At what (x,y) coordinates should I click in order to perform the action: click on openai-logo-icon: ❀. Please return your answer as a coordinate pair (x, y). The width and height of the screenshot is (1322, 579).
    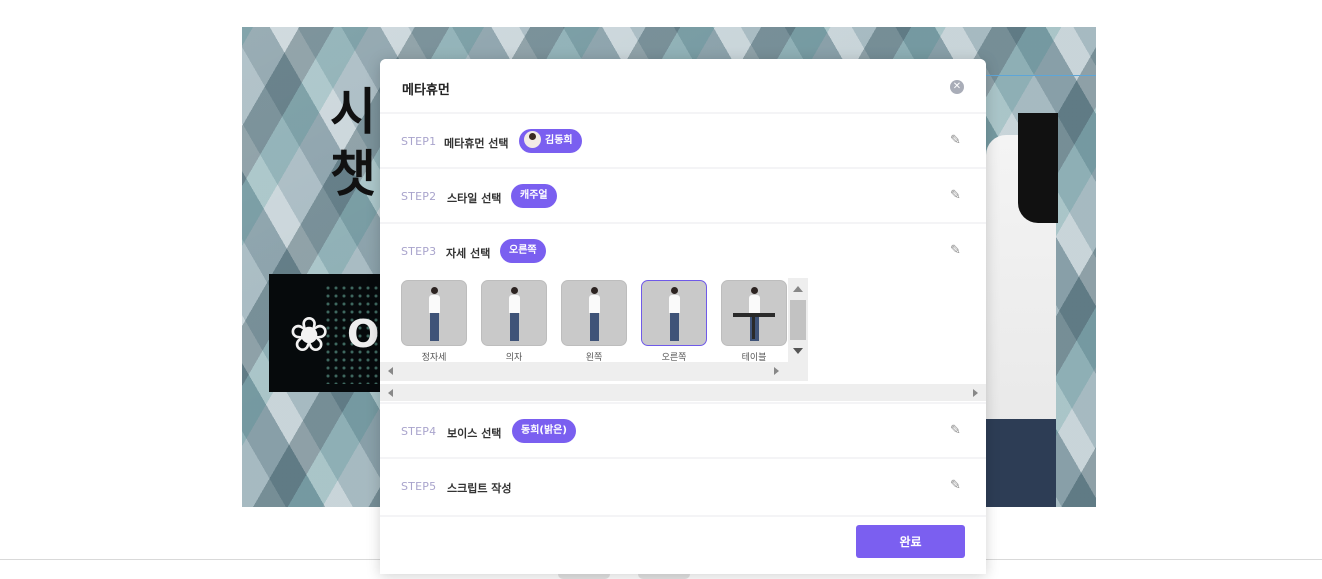
    Looking at the image, I should click on (309, 335).